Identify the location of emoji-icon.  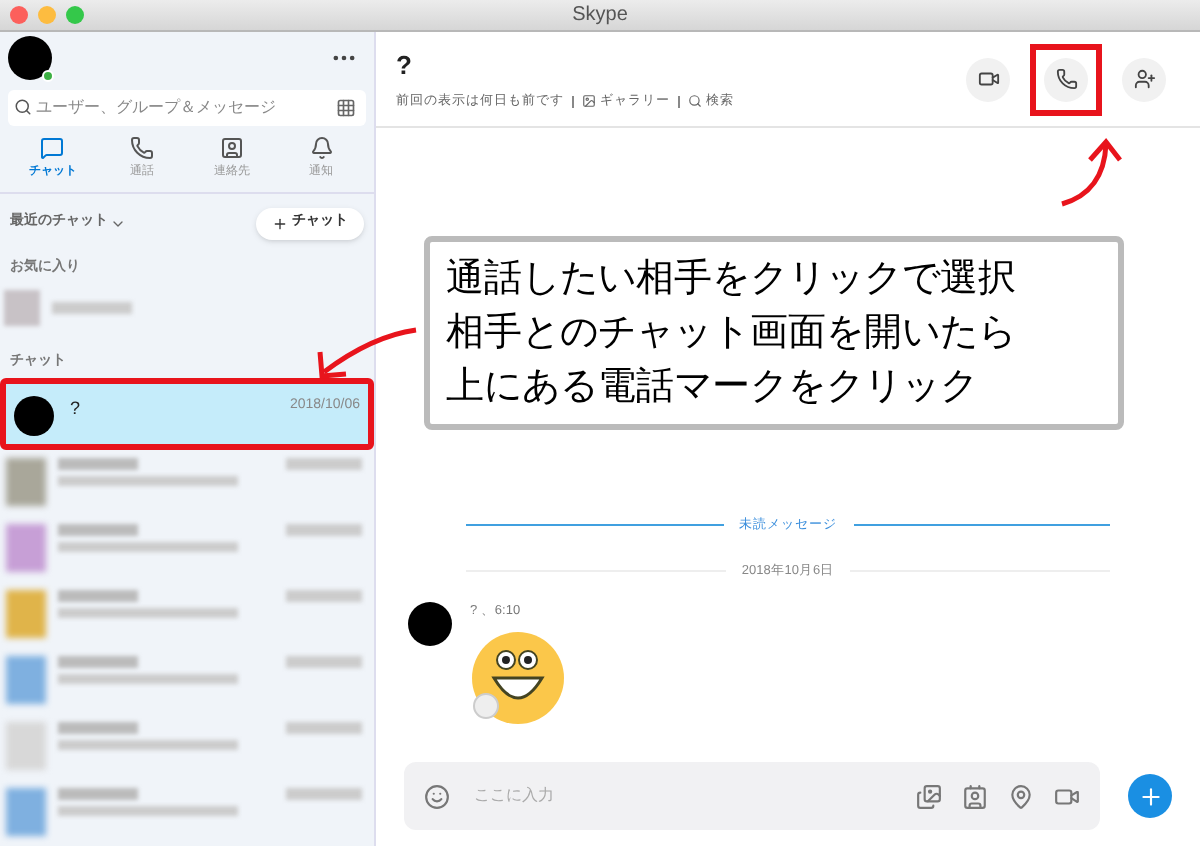
(437, 796).